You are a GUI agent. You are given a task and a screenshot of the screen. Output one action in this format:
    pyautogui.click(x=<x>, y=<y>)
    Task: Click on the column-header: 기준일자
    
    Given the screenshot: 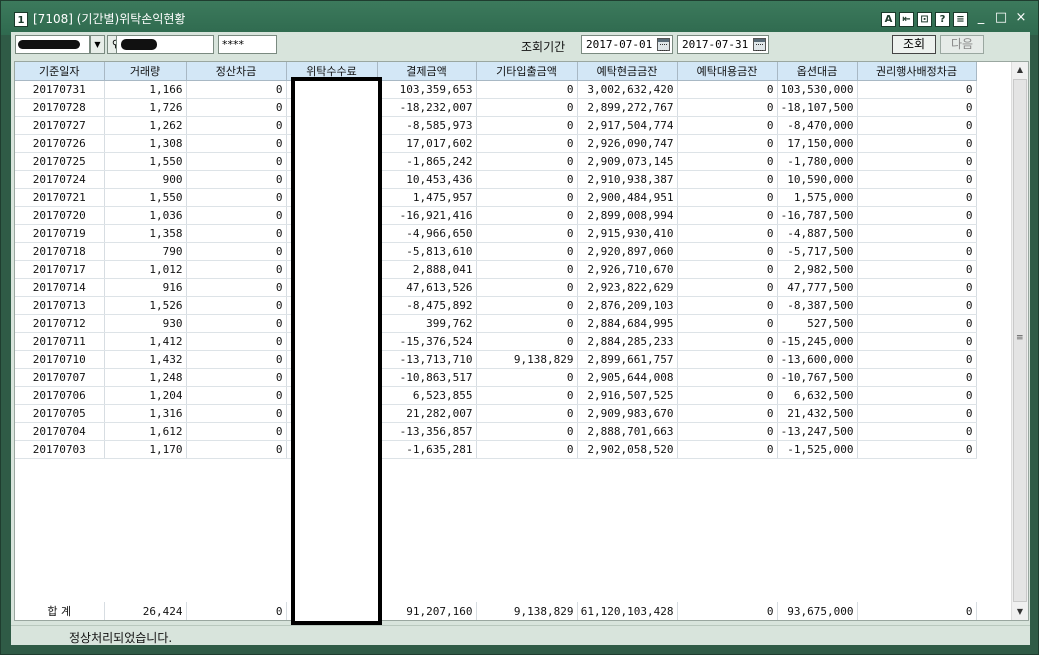 What is the action you would take?
    pyautogui.click(x=60, y=71)
    